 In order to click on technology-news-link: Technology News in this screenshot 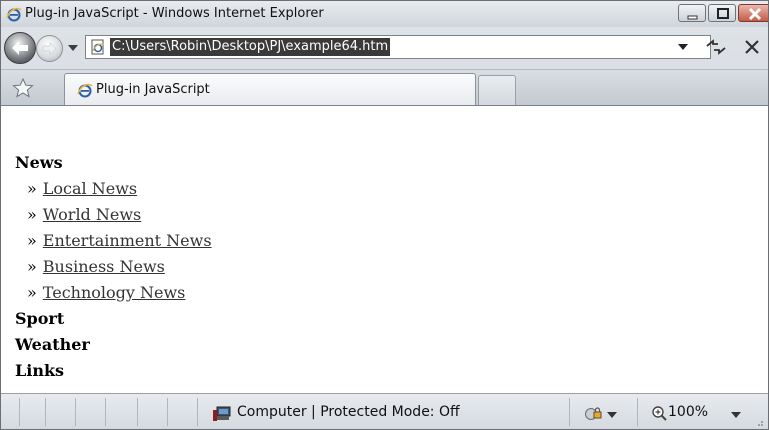, I will do `click(114, 292)`.